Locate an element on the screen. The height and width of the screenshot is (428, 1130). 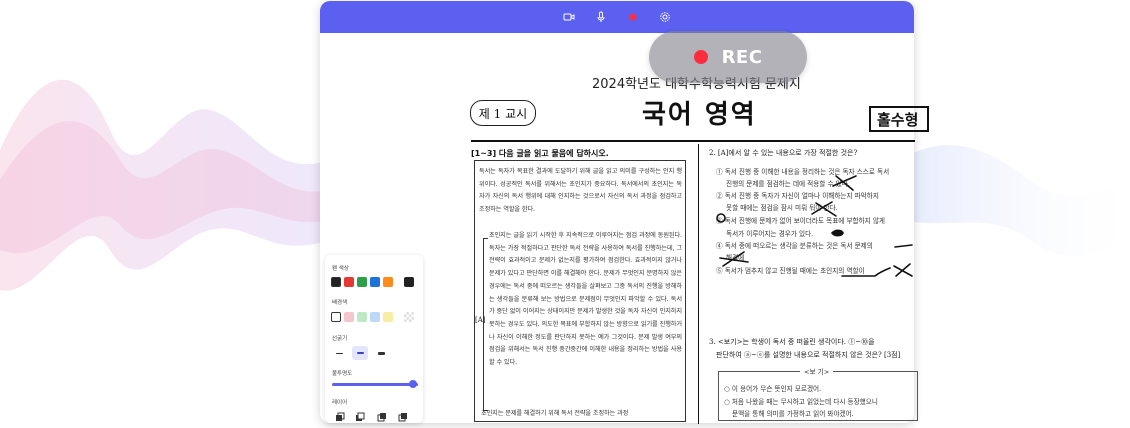
q2-option-line: 해결에 is located at coordinates (735, 258).